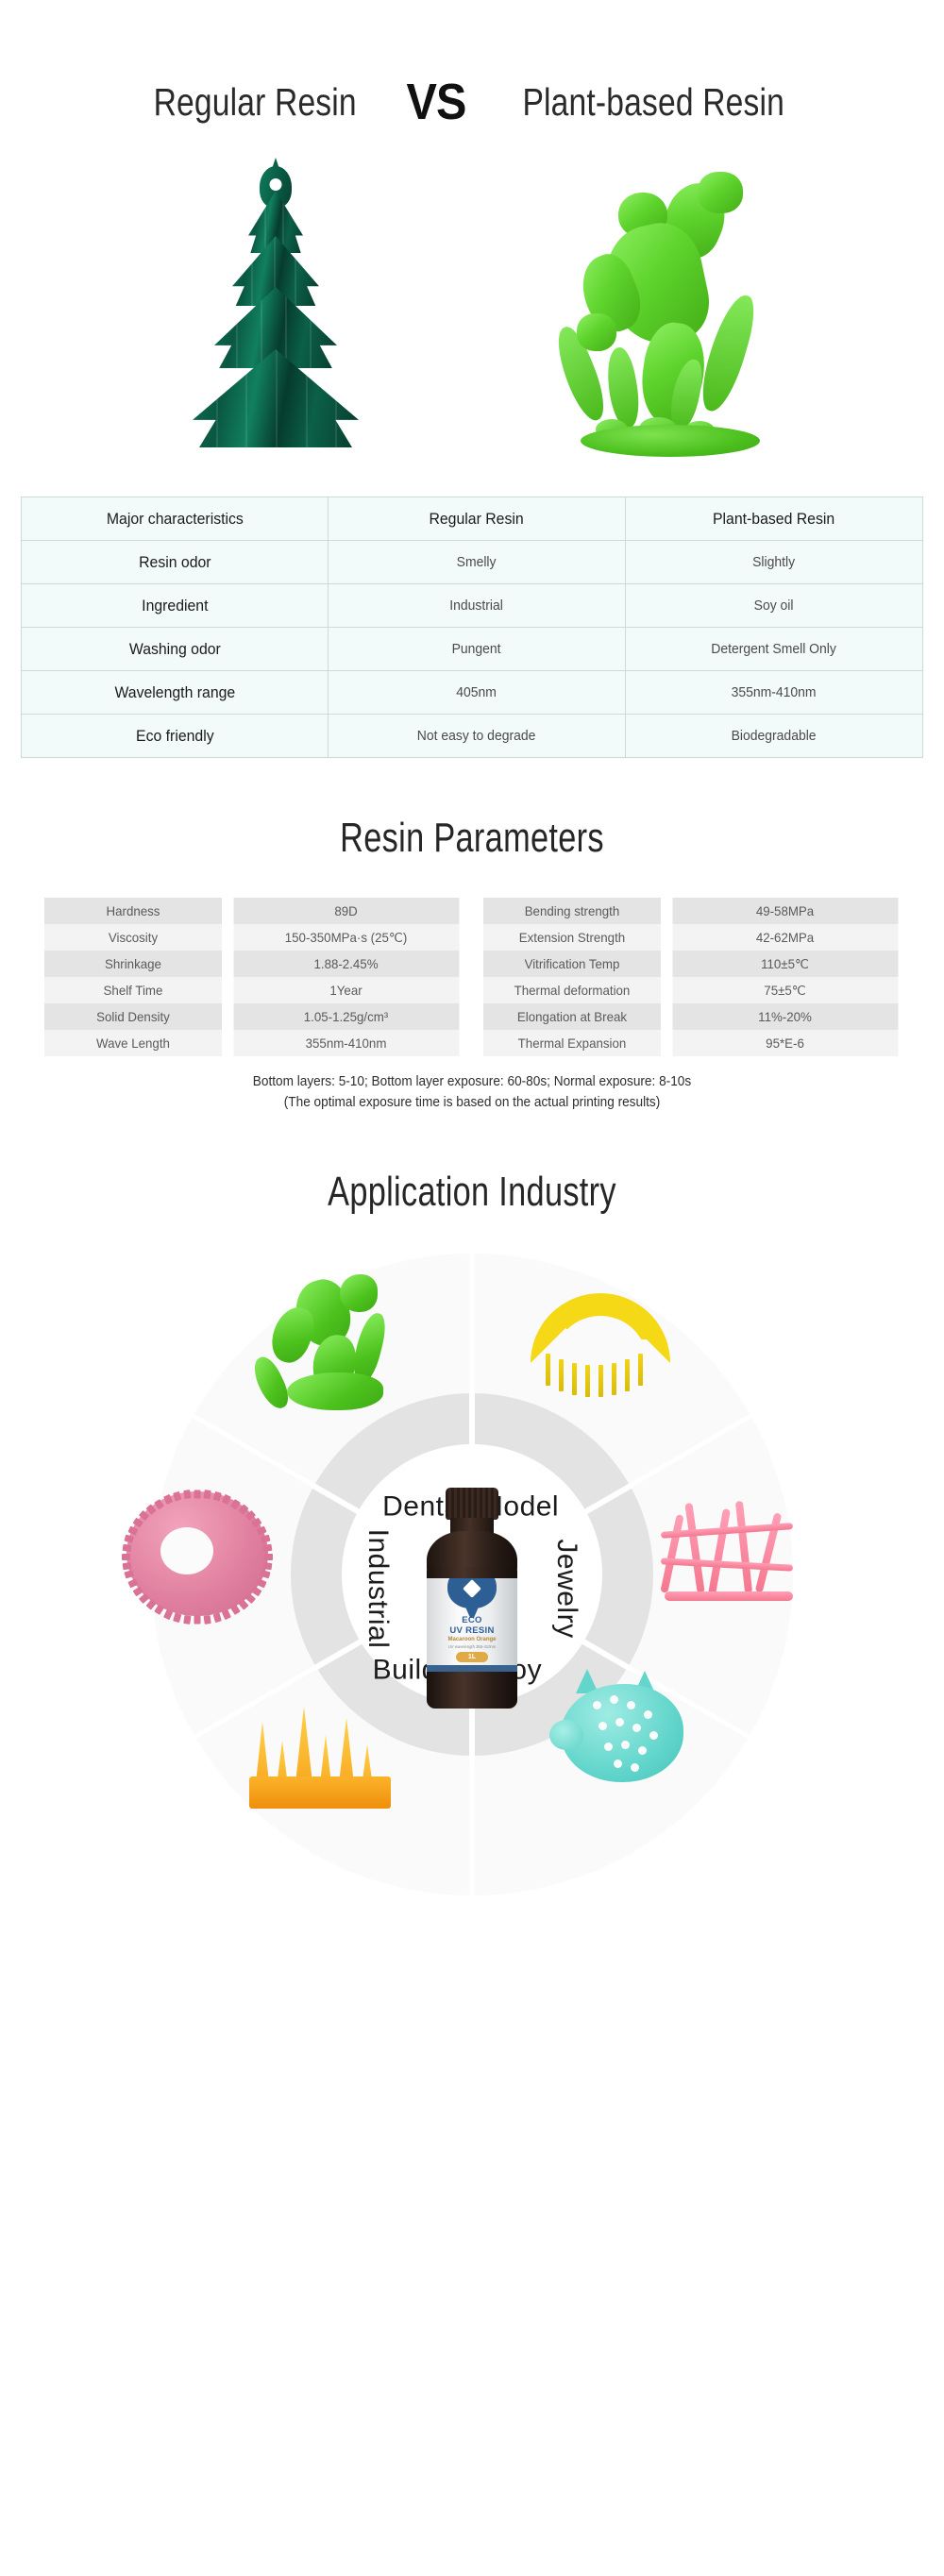 The height and width of the screenshot is (2576, 944). Describe the element at coordinates (773, 692) in the screenshot. I see `row-value-plant: 355nm-410nm` at that location.